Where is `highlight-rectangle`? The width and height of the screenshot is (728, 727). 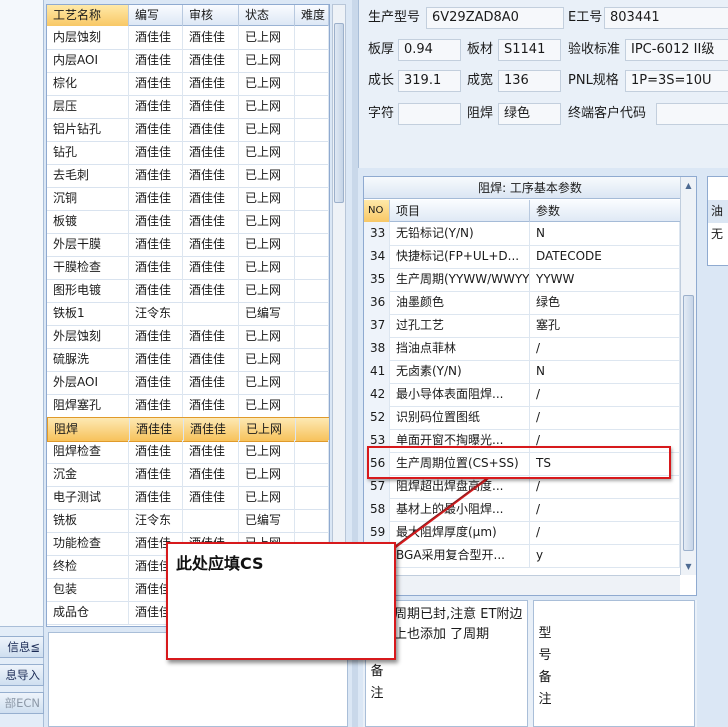 highlight-rectangle is located at coordinates (519, 462).